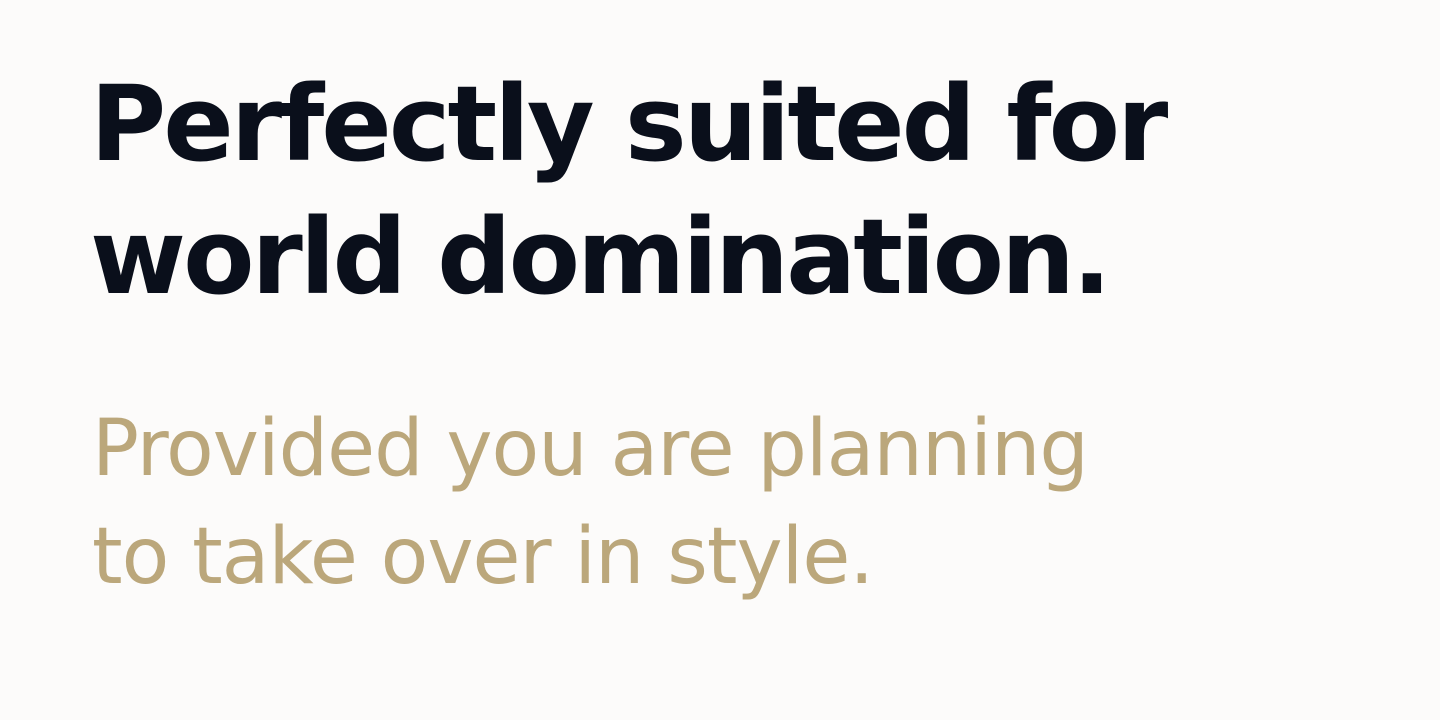 The image size is (1440, 720). Describe the element at coordinates (601, 257) in the screenshot. I see `hero-headline-line-2: world domination.` at that location.